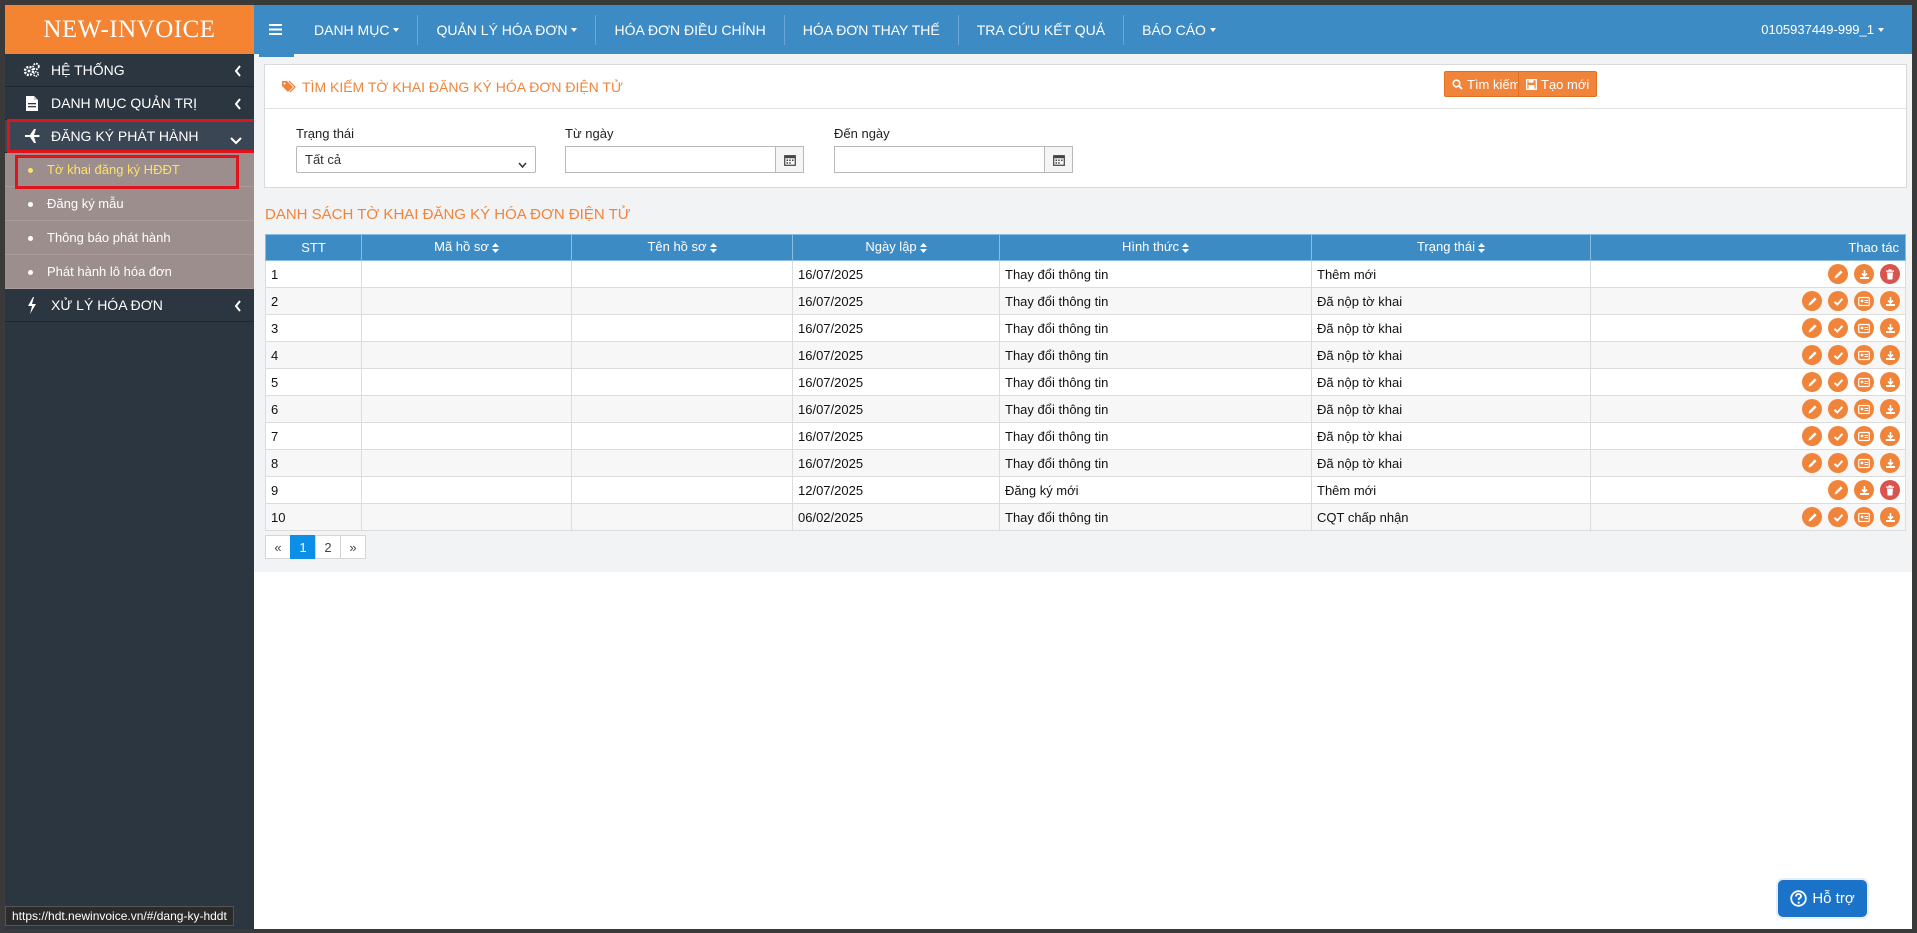 The height and width of the screenshot is (933, 1917). Describe the element at coordinates (872, 29) in the screenshot. I see `nav-hoa-don-thay-the: HÓA ĐƠN THAY THẾ` at that location.